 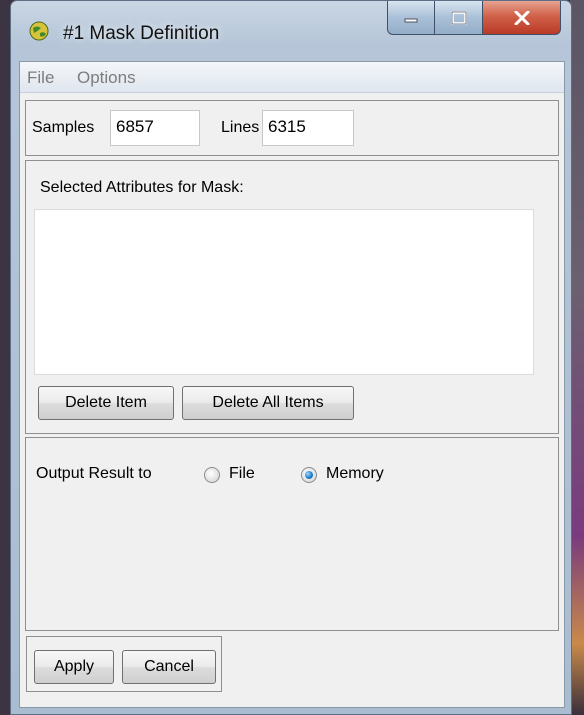 I want to click on cancel-button: Cancel, so click(x=169, y=667).